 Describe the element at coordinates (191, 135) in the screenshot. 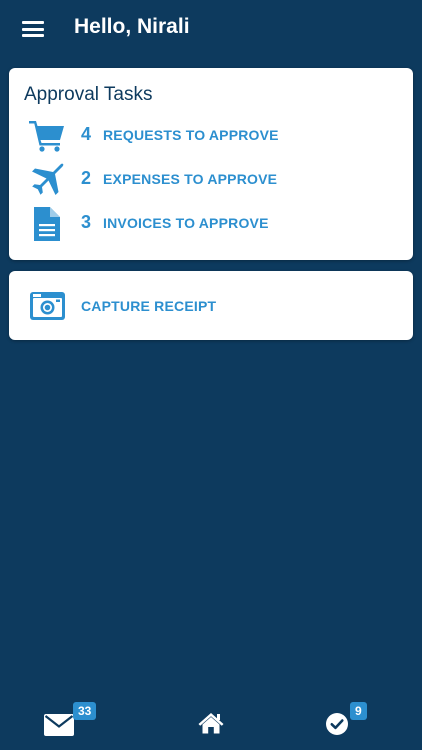

I see `requests-label: REQUESTS TO APPROVE` at that location.